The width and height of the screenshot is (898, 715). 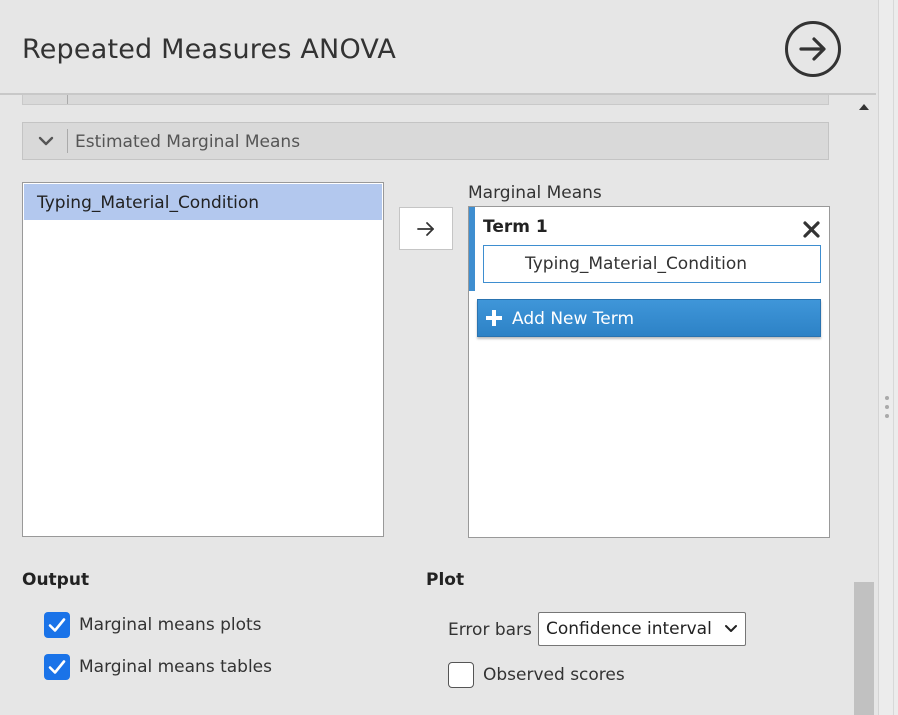 What do you see at coordinates (445, 580) in the screenshot?
I see `plot-heading: Plot` at bounding box center [445, 580].